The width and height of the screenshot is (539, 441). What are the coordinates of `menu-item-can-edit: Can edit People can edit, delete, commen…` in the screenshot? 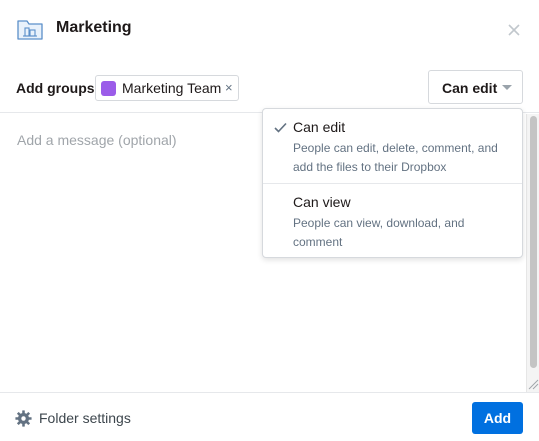 It's located at (392, 146).